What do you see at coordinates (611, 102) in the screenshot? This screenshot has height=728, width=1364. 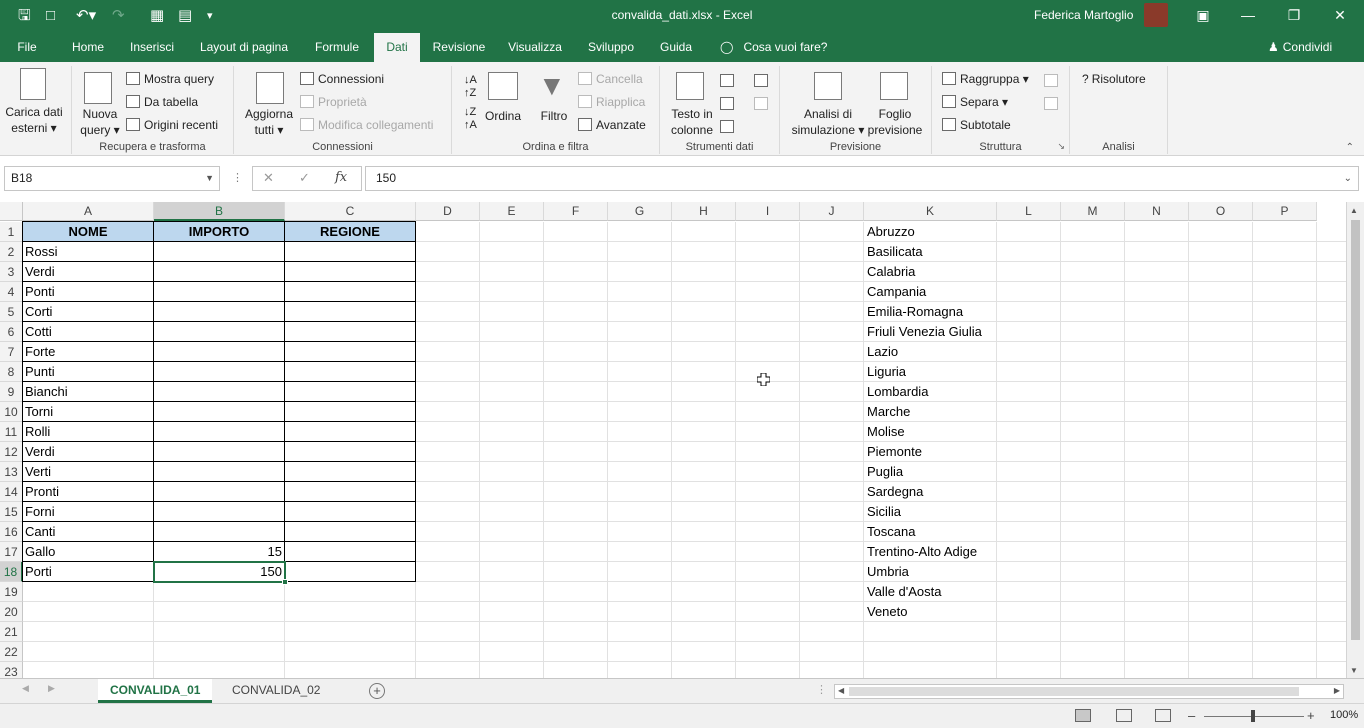 I see `riapplica-button: Riapplica` at bounding box center [611, 102].